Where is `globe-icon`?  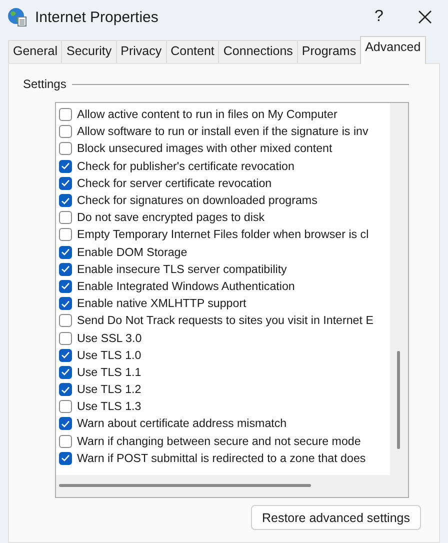
globe-icon is located at coordinates (17, 17).